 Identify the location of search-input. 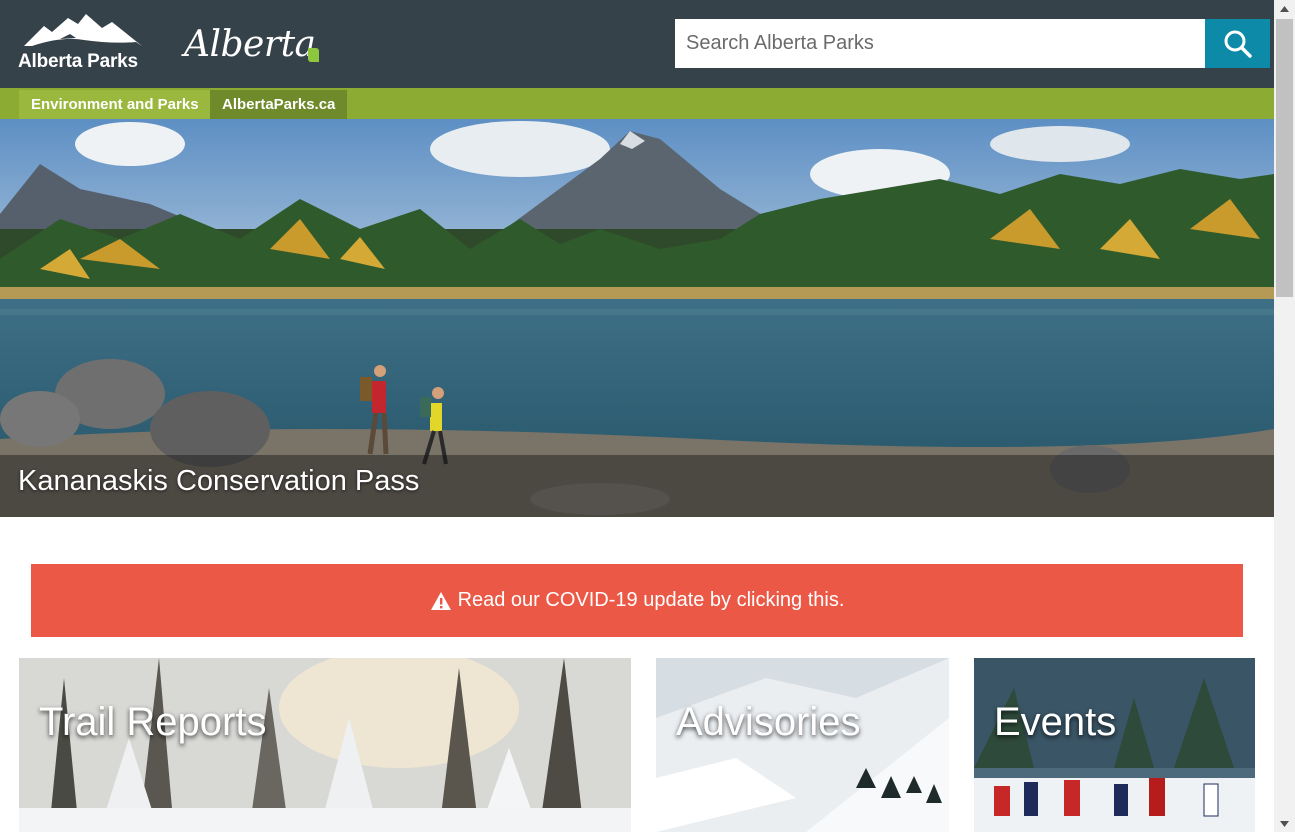
(940, 43).